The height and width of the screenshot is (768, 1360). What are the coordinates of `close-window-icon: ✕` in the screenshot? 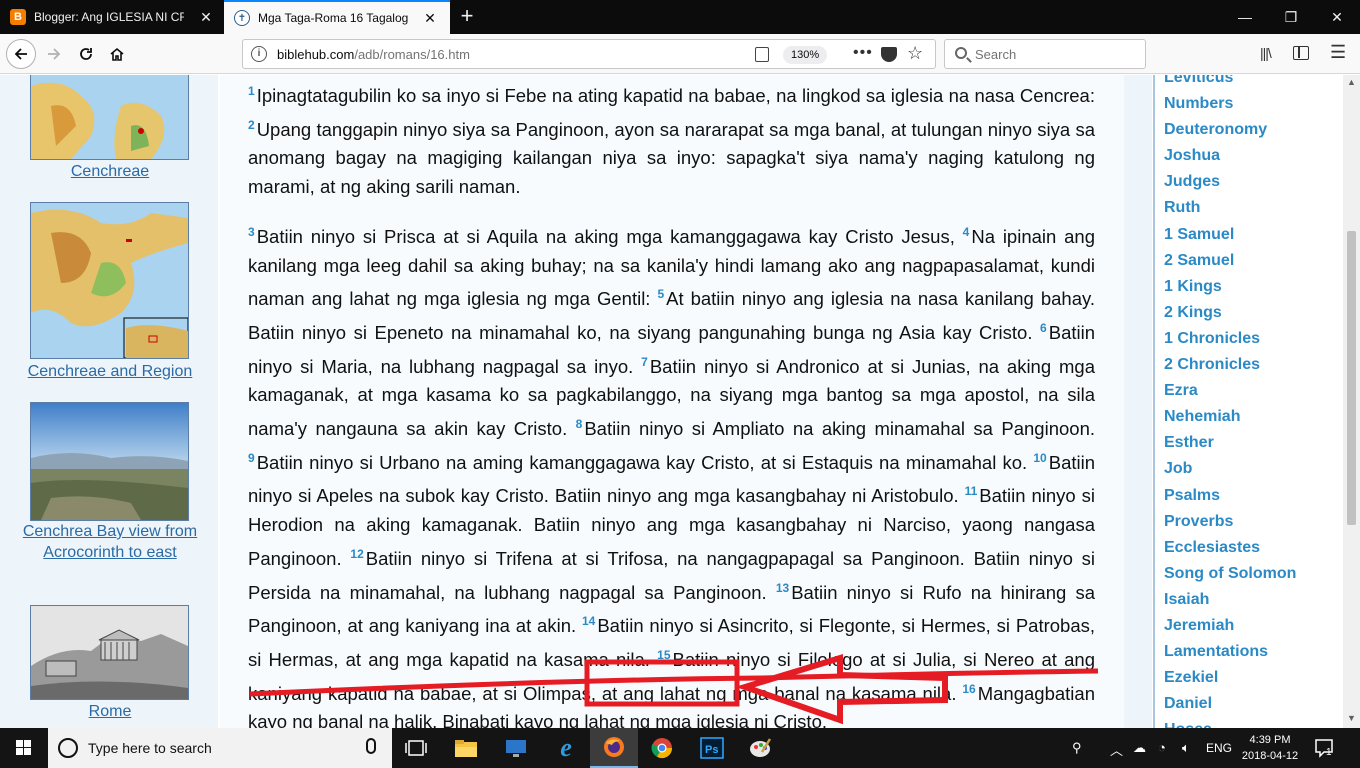 It's located at (1337, 17).